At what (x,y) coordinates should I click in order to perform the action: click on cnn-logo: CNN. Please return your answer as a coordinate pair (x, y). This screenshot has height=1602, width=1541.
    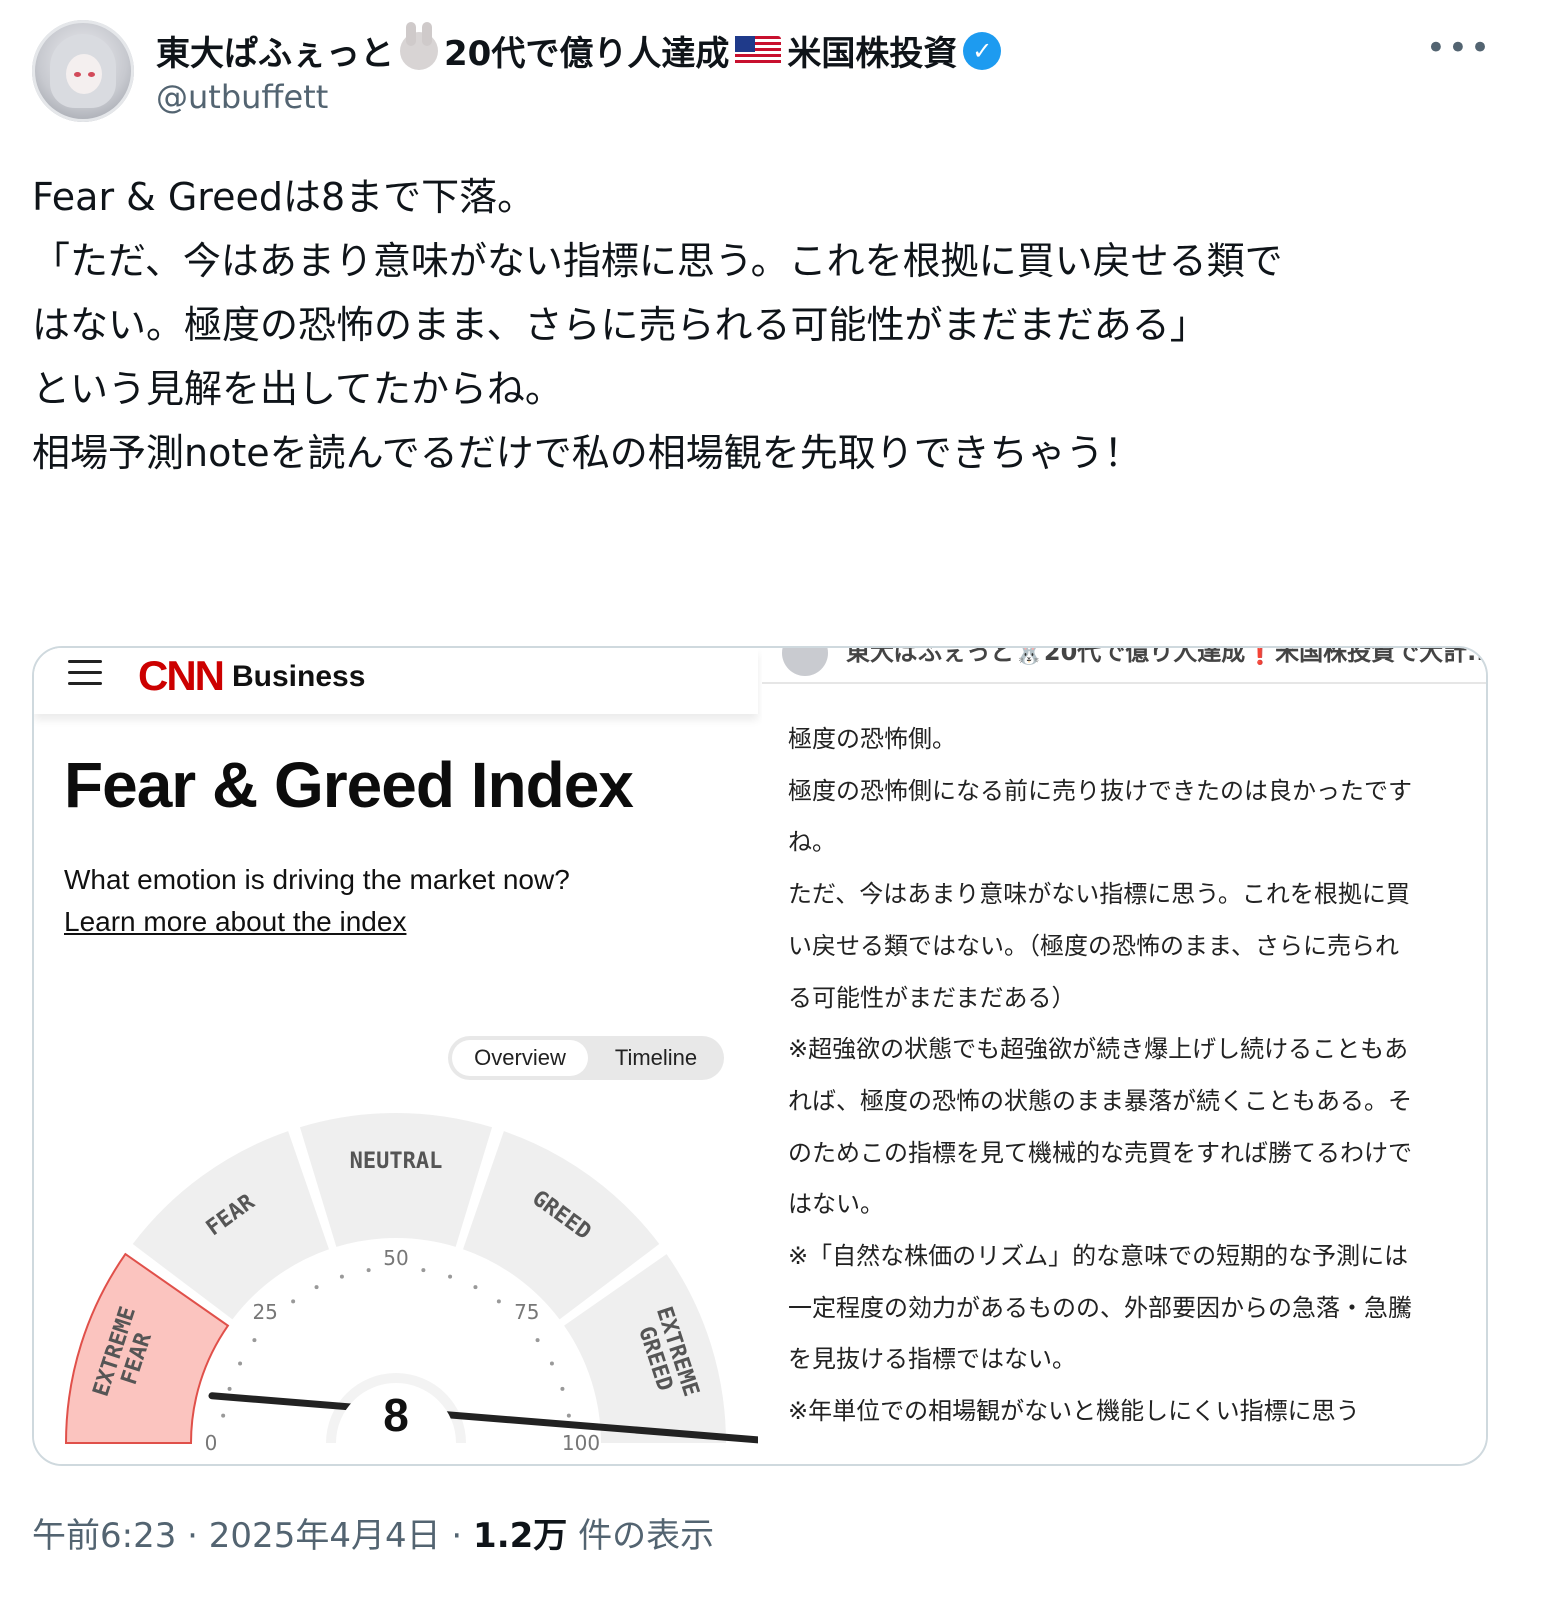
    Looking at the image, I should click on (181, 675).